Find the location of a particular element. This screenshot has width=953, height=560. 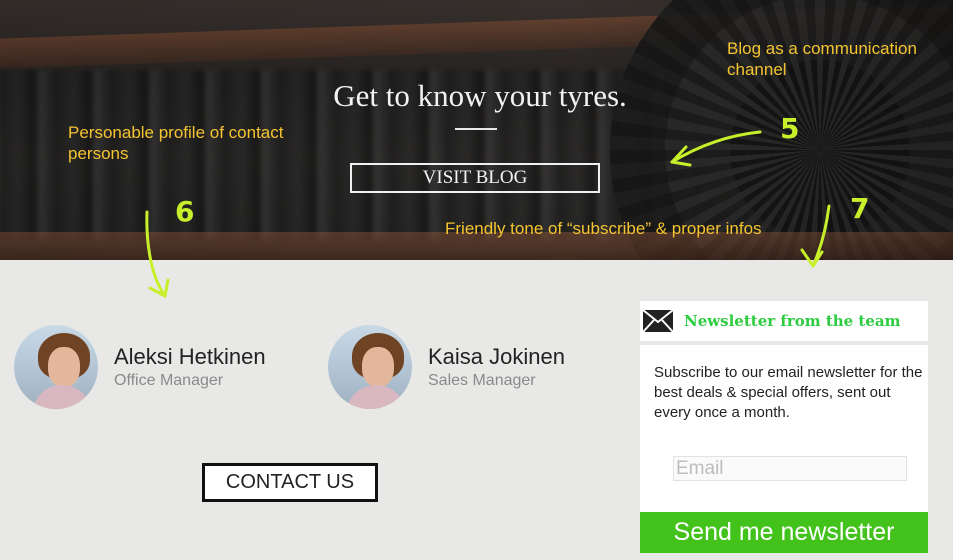

contact-name: Kaisa Jokinen is located at coordinates (496, 356).